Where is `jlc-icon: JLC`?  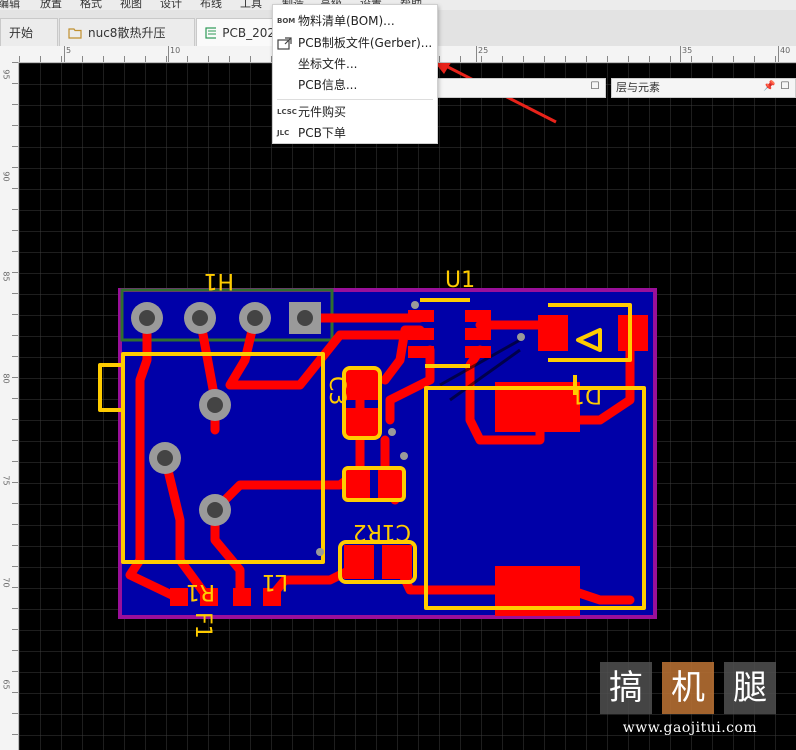 jlc-icon: JLC is located at coordinates (283, 133).